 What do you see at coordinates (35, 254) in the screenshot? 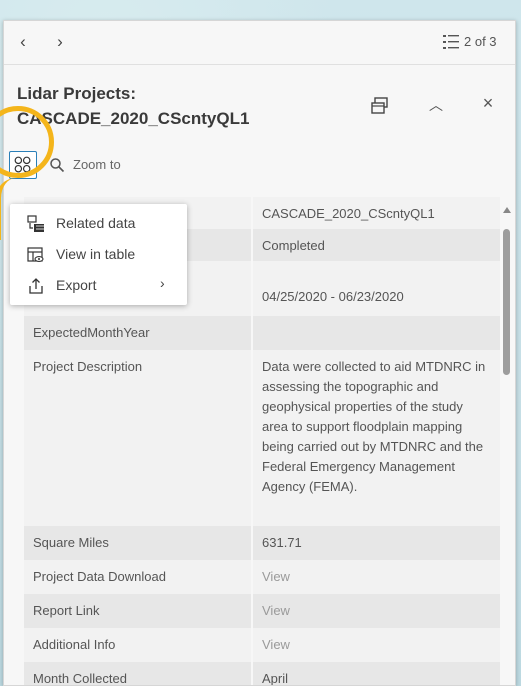
I see `table-view-icon` at bounding box center [35, 254].